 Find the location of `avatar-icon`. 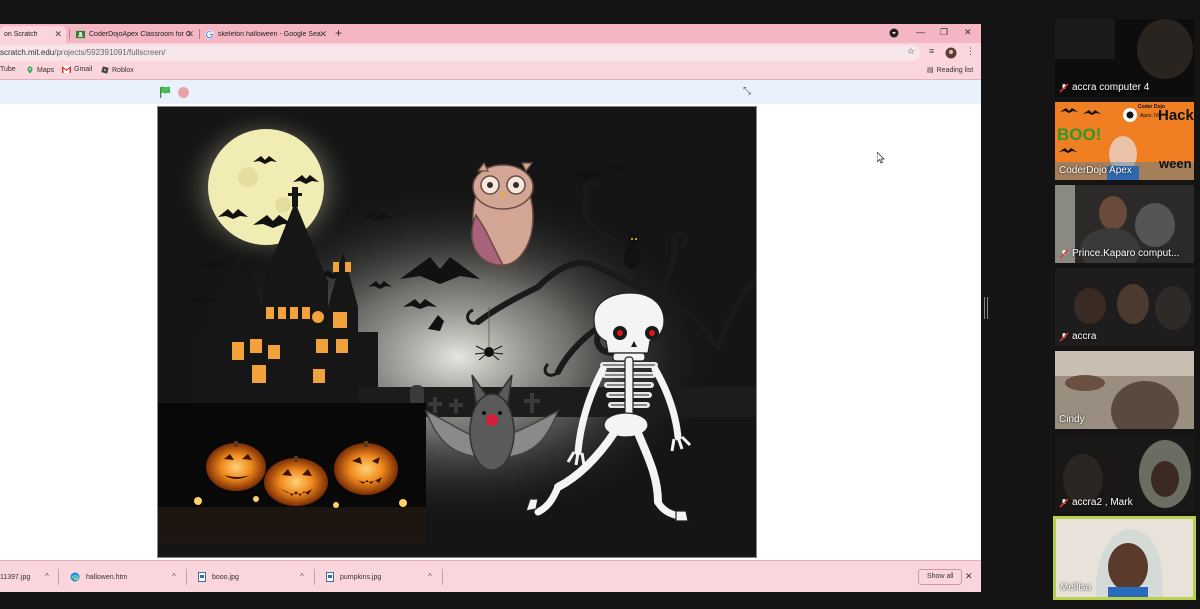

avatar-icon is located at coordinates (951, 53).